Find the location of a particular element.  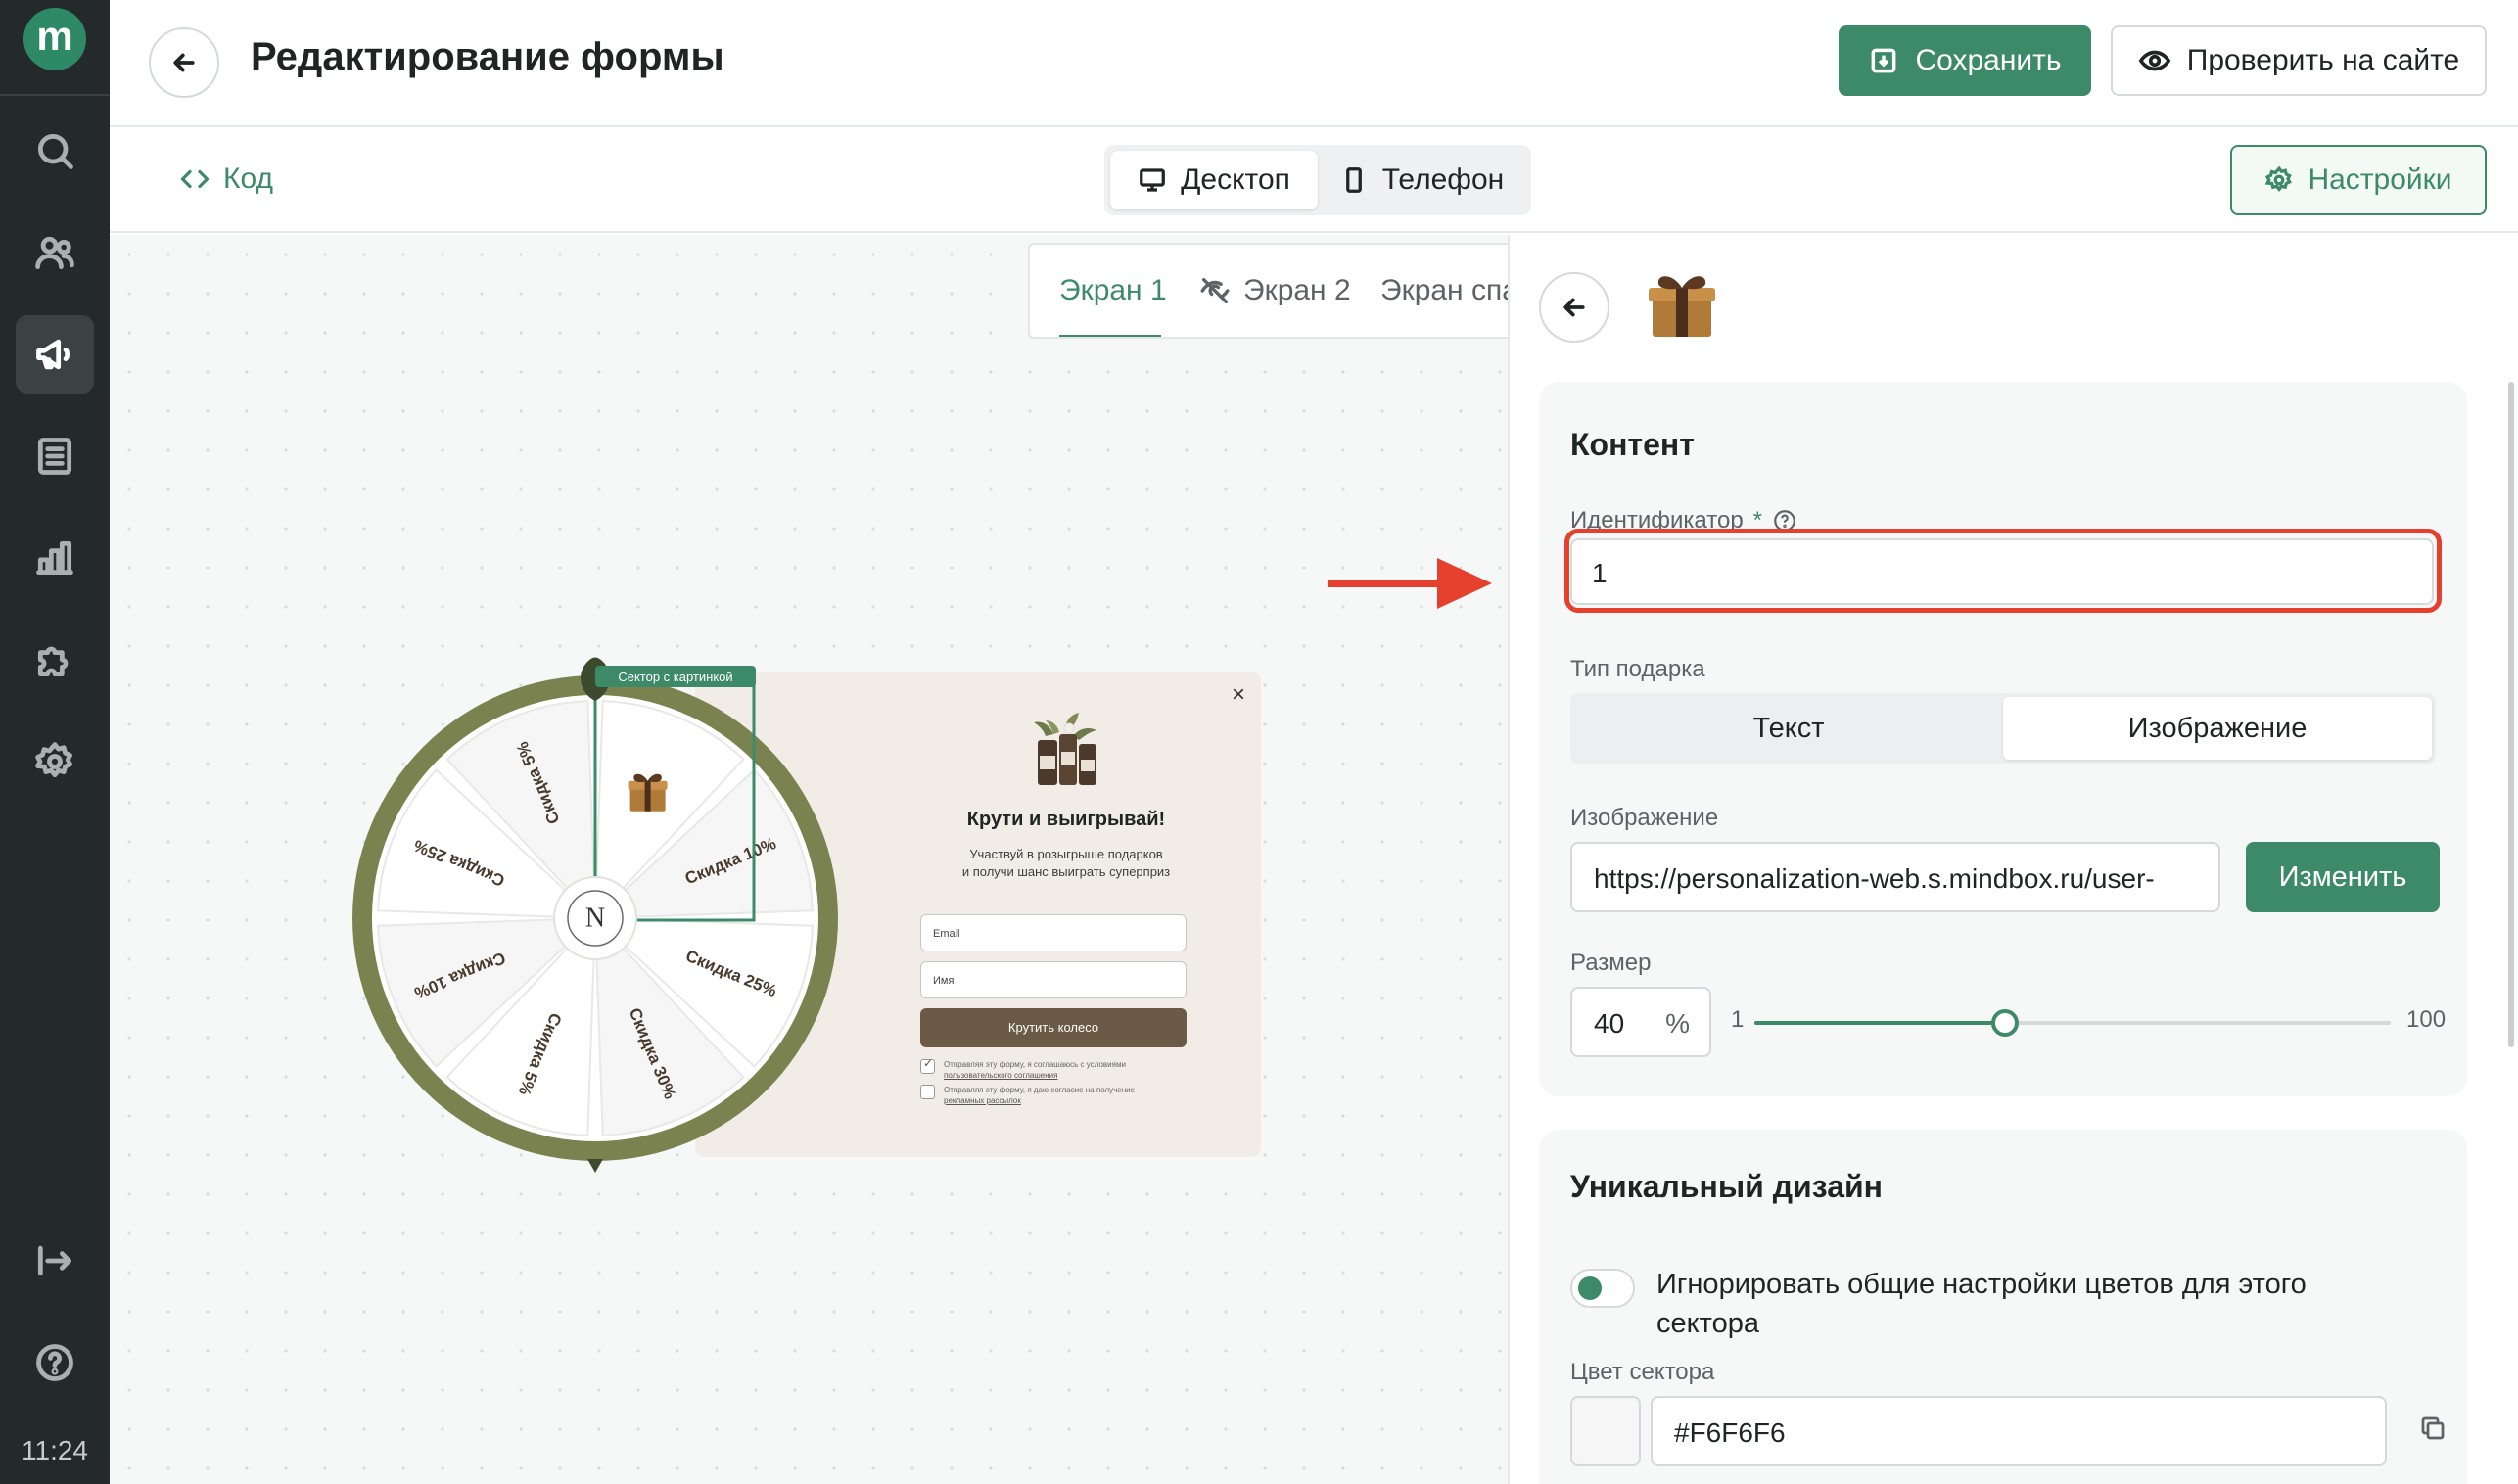

gift-icon is located at coordinates (1682, 306).